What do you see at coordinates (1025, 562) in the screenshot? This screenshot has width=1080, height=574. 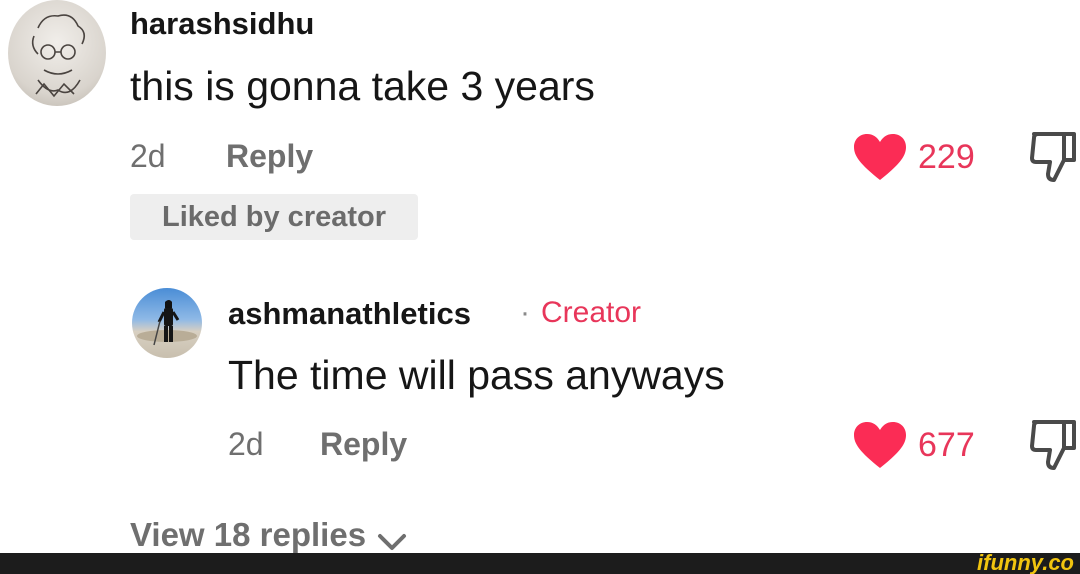 I see `ifunny-watermark: ifunny.co` at bounding box center [1025, 562].